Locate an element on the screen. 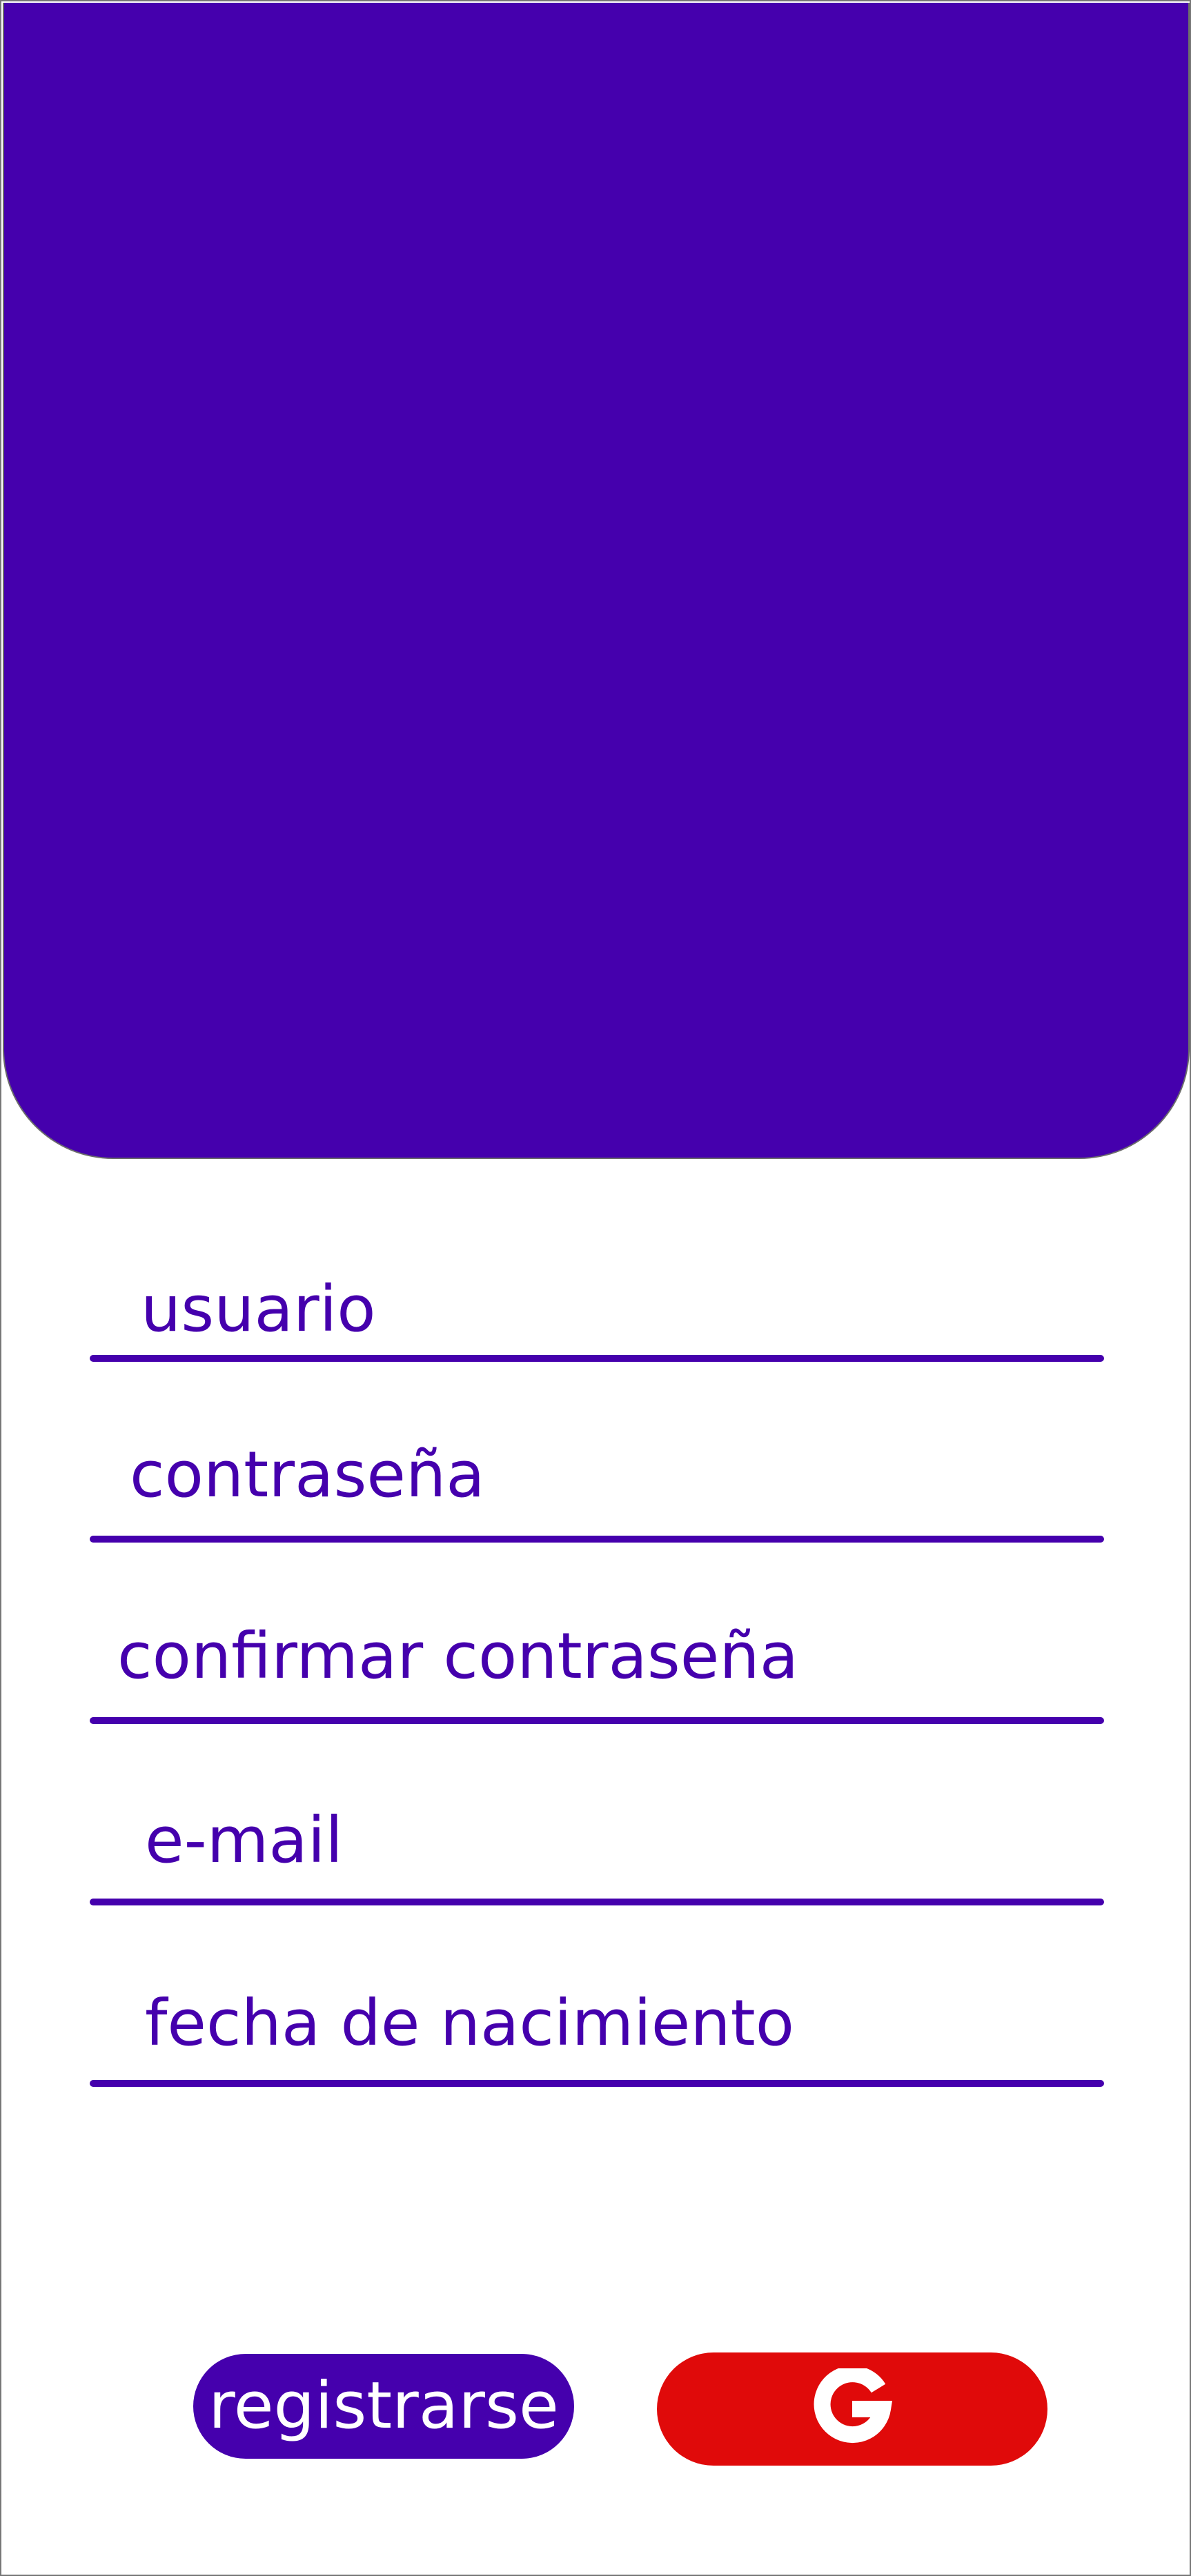 The height and width of the screenshot is (2576, 1191). password-placeholder: contraseña is located at coordinates (307, 1475).